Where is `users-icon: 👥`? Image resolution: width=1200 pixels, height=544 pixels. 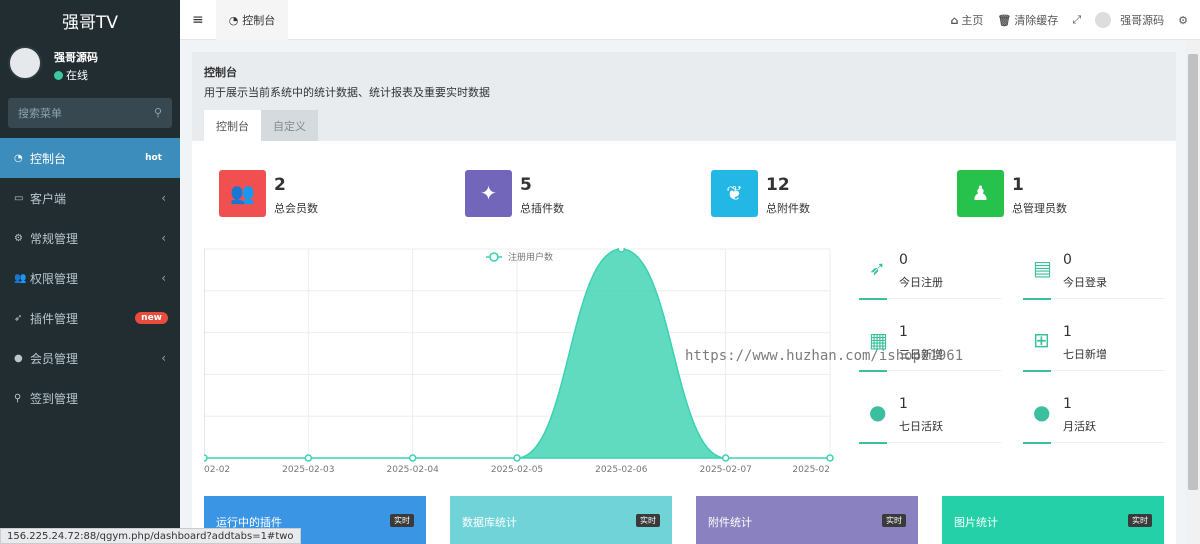
users-icon: 👥 is located at coordinates (242, 193).